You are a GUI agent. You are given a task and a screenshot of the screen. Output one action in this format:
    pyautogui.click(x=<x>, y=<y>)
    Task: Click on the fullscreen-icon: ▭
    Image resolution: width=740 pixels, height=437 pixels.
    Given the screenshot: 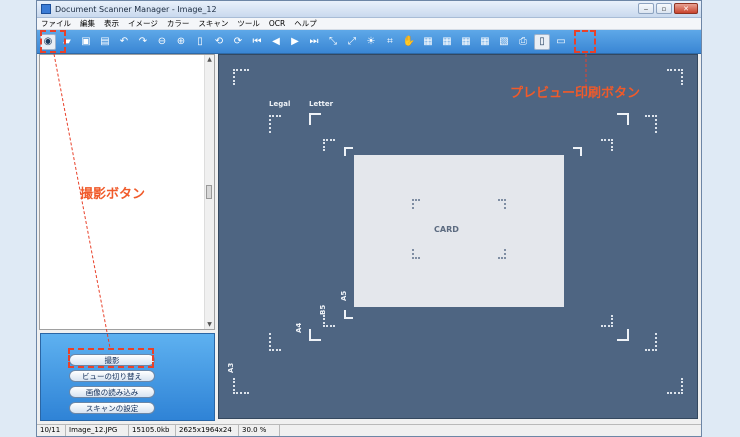 What is the action you would take?
    pyautogui.click(x=561, y=42)
    